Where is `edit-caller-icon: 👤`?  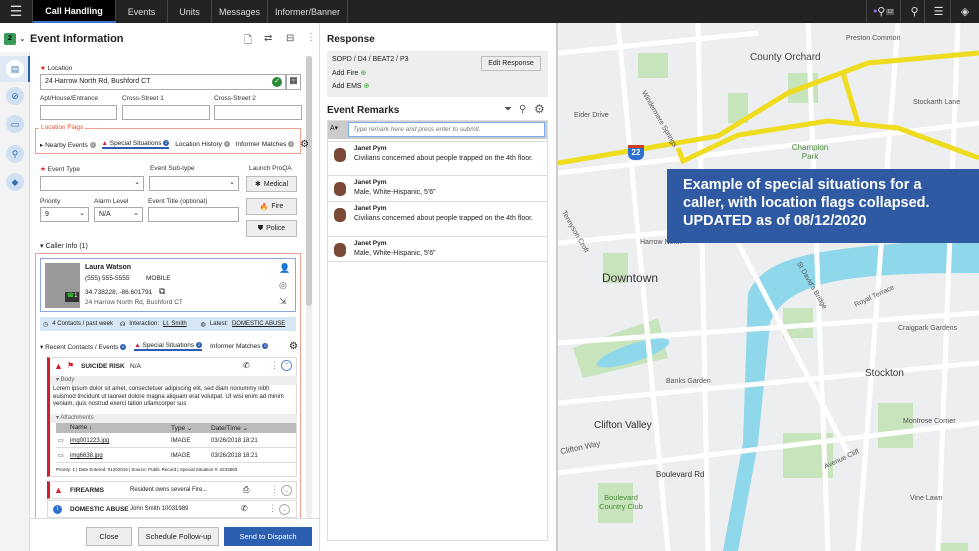
edit-caller-icon: 👤 is located at coordinates (284, 268).